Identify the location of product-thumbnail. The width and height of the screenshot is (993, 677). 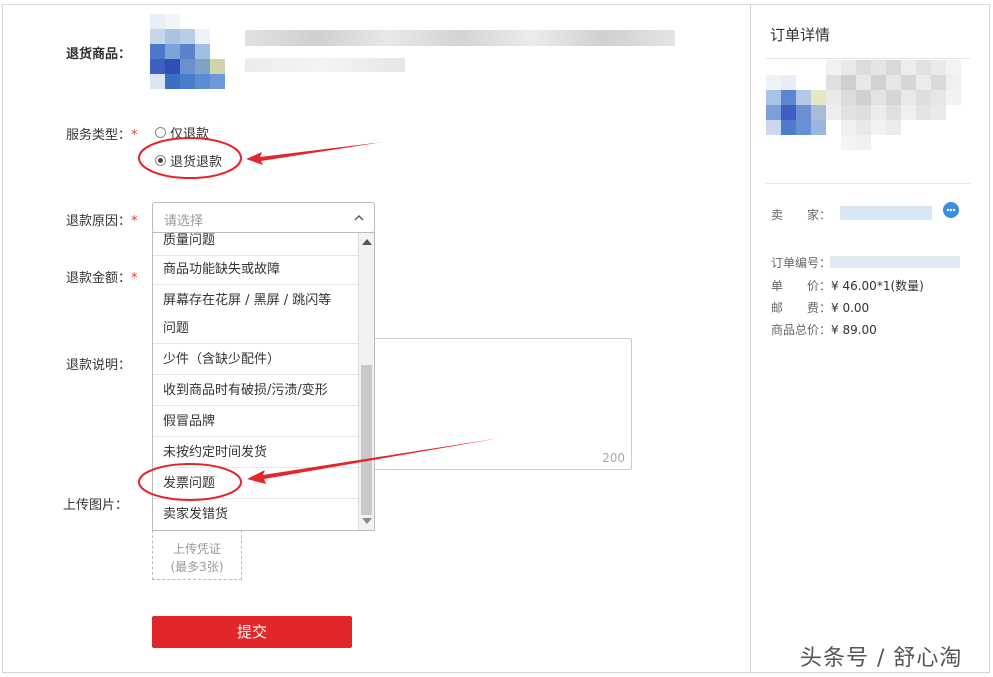
(187, 51).